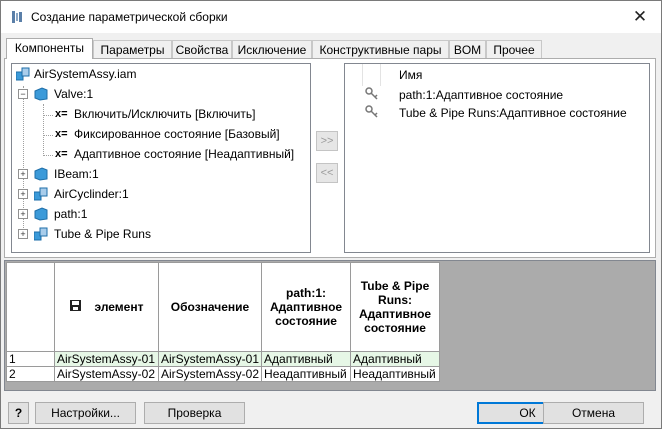  What do you see at coordinates (129, 17) in the screenshot?
I see `window-title: Создание параметрической сборки` at bounding box center [129, 17].